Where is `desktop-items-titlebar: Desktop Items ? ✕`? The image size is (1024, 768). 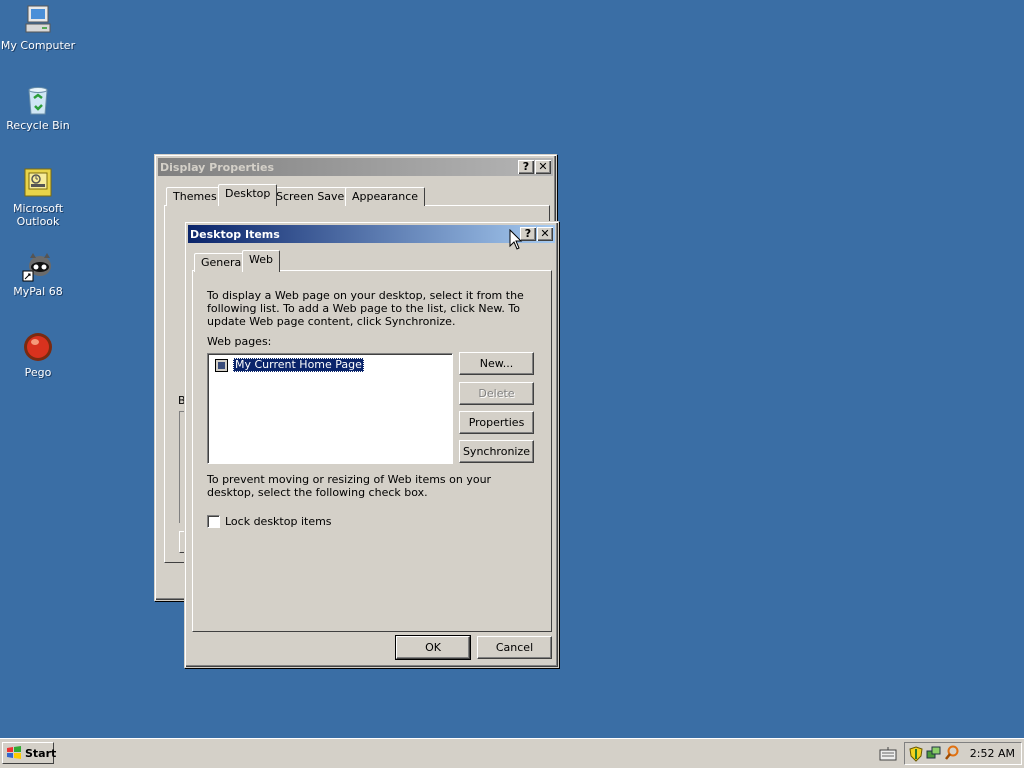 desktop-items-titlebar: Desktop Items ? ✕ is located at coordinates (371, 234).